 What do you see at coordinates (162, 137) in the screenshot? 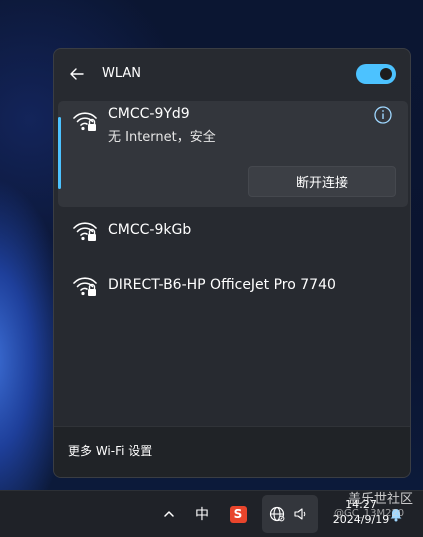
I see `network-status: 无 Internet，安全` at bounding box center [162, 137].